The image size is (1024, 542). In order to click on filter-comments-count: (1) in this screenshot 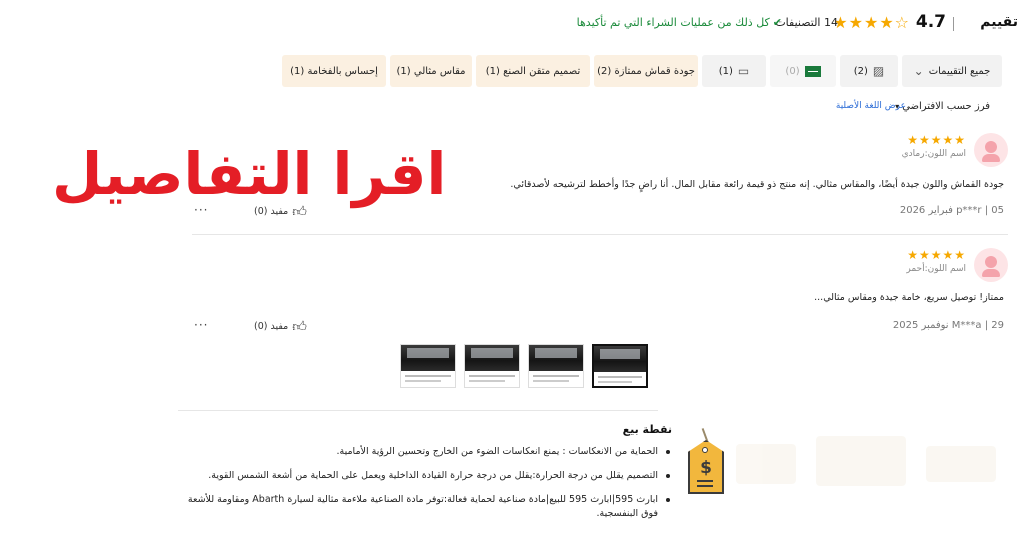, I will do `click(725, 71)`.